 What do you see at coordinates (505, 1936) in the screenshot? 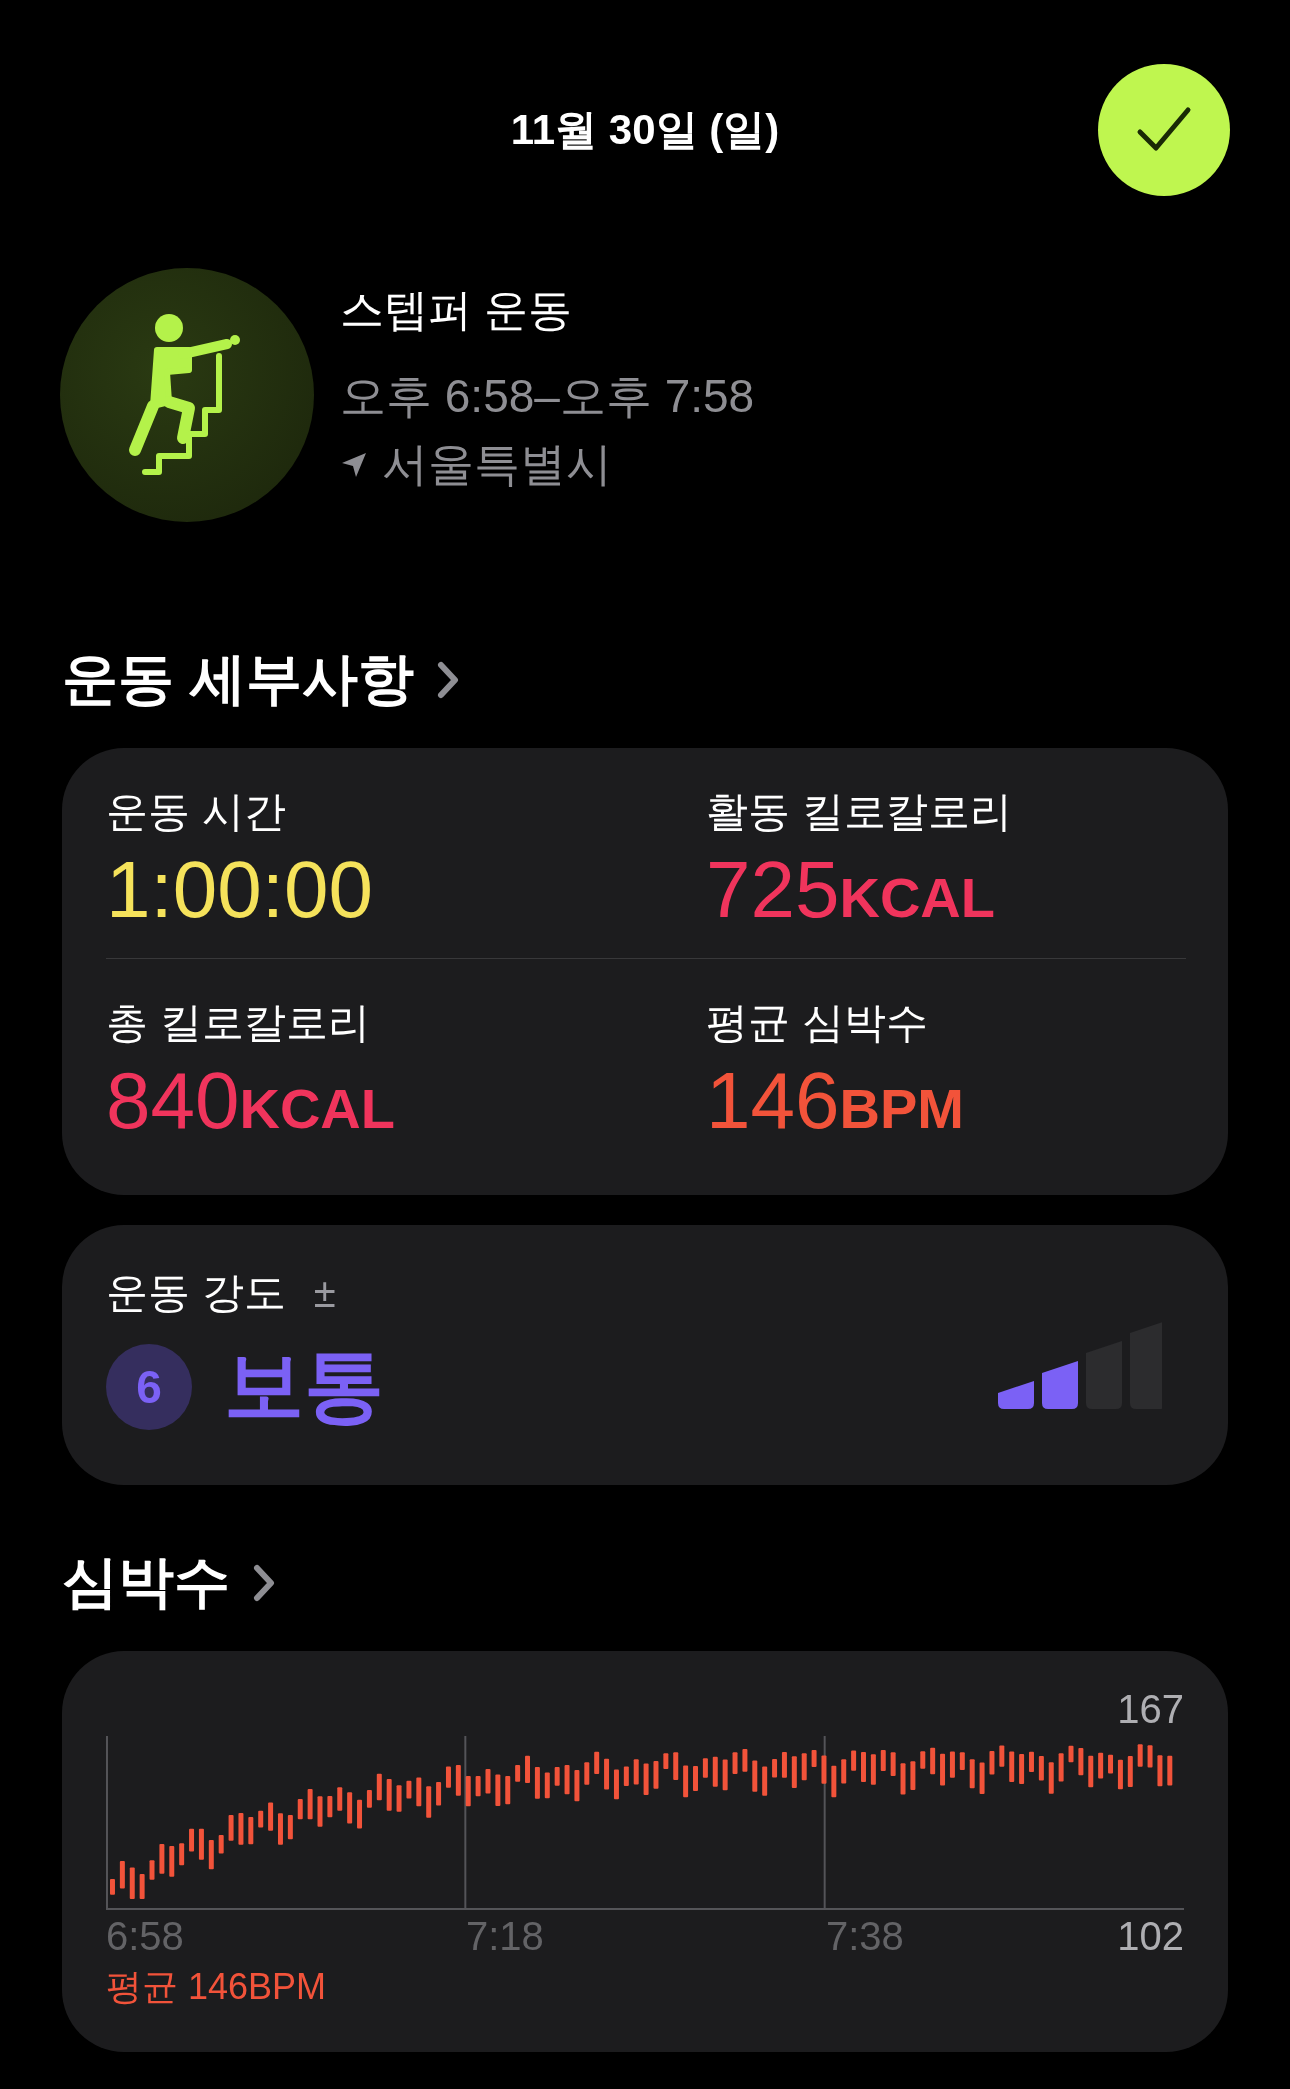
I see `time-label: 7:18` at bounding box center [505, 1936].